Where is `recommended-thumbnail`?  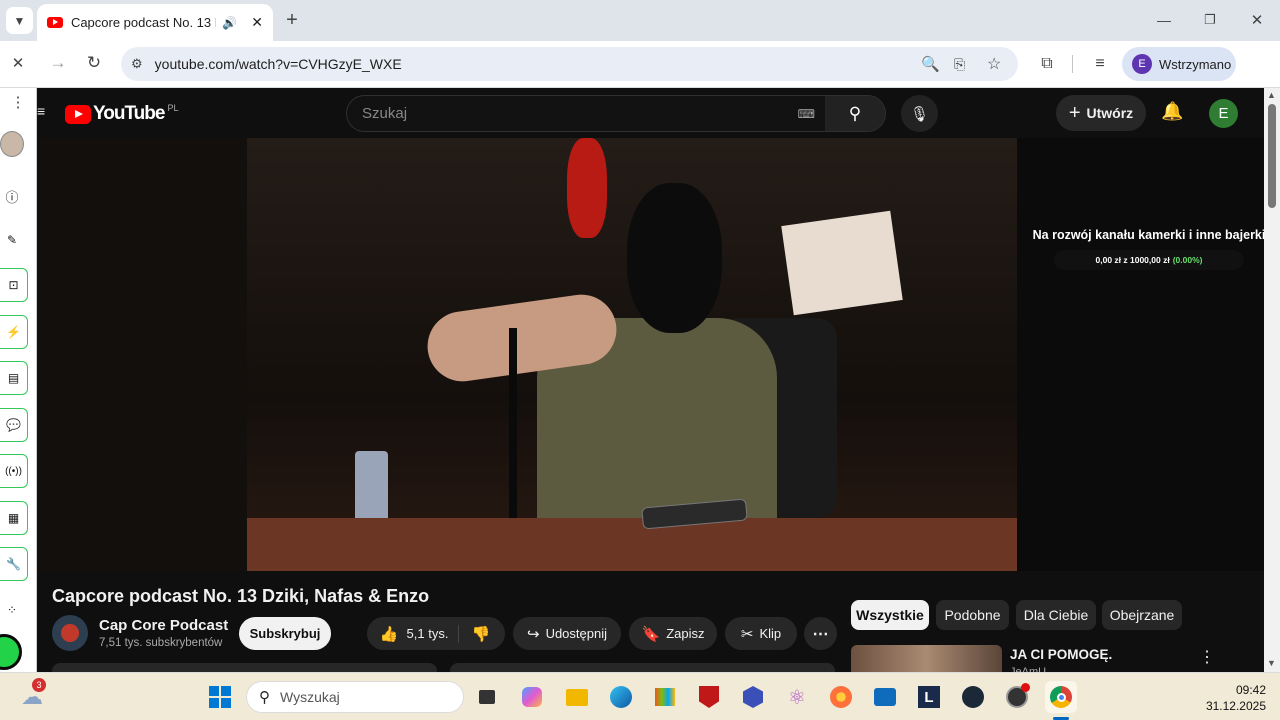 recommended-thumbnail is located at coordinates (926, 658).